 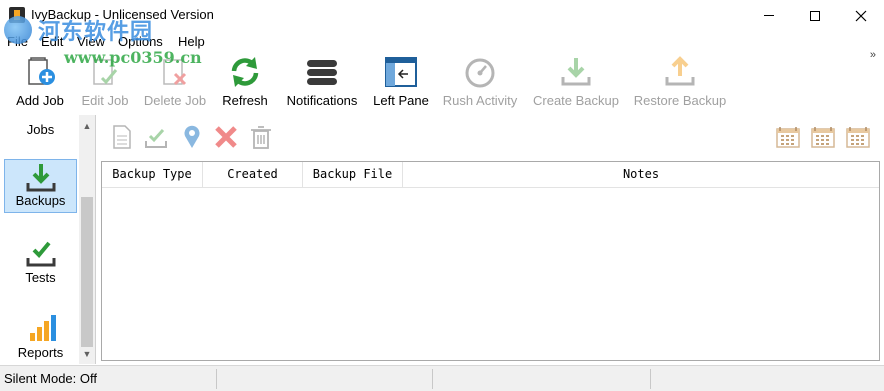 I want to click on rush-activity-icon, so click(x=480, y=73).